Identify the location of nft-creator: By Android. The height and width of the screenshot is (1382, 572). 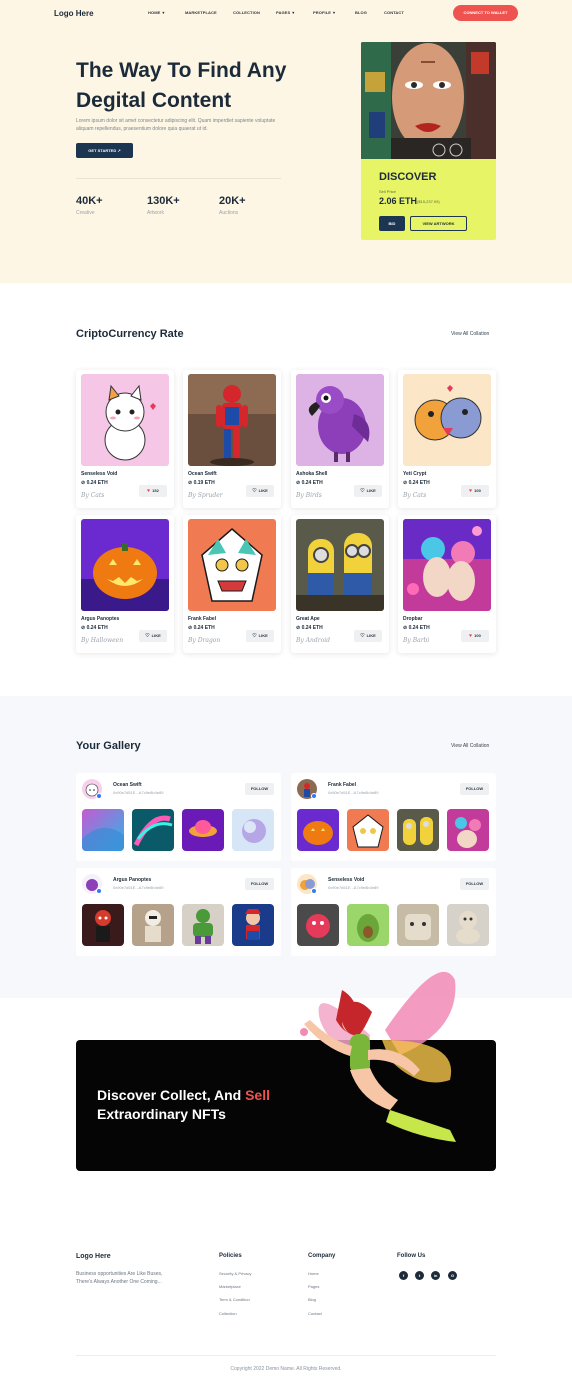
(313, 640).